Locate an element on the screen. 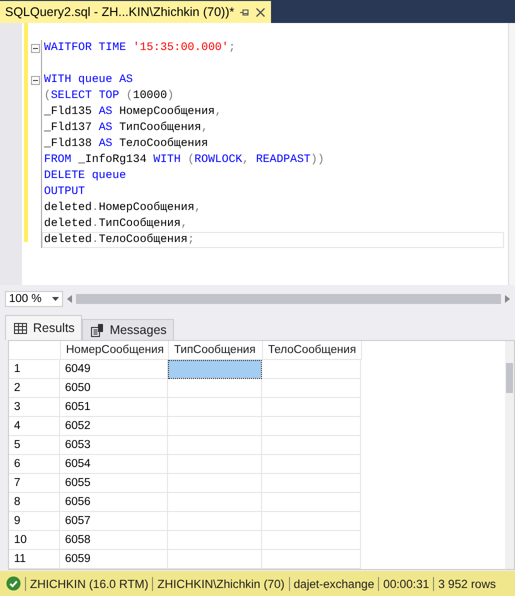  result-tab: Results is located at coordinates (43, 327).